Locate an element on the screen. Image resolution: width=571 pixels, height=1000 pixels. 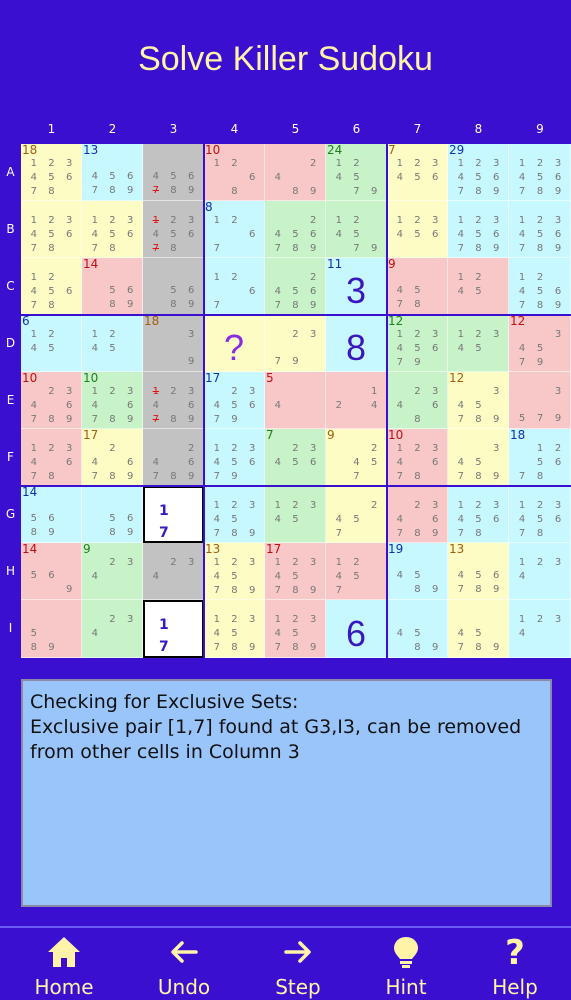
undo-button: Undo is located at coordinates (184, 965).